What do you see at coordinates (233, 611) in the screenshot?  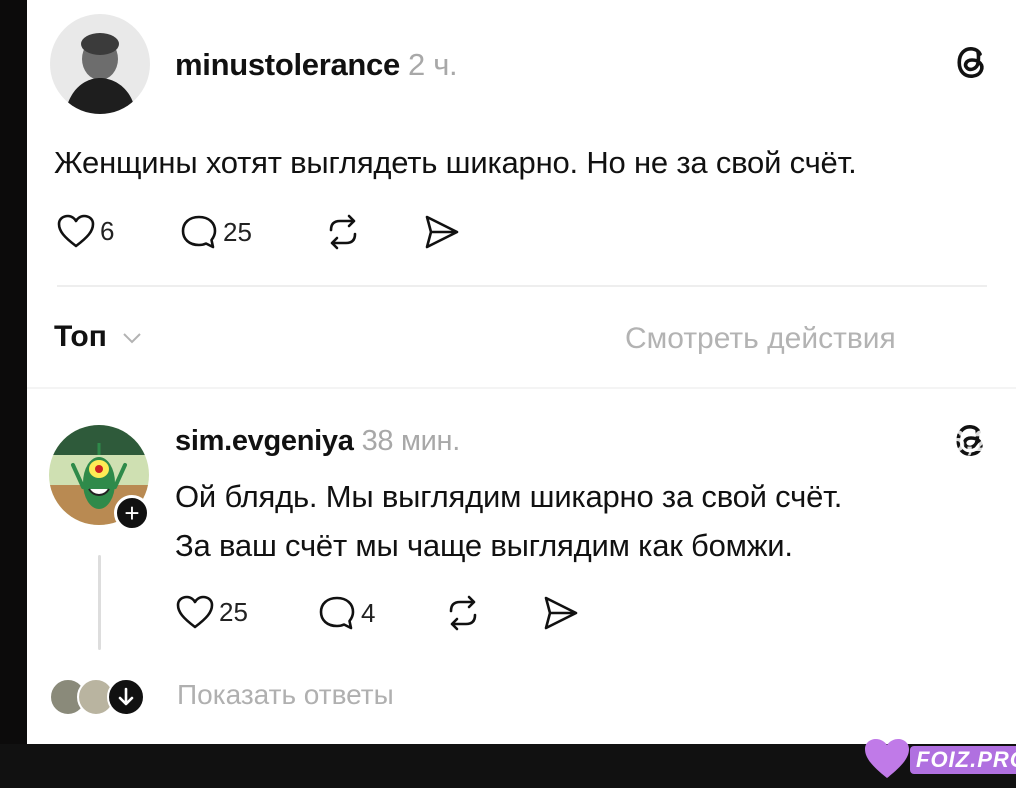 I see `reply-like-count: 25` at bounding box center [233, 611].